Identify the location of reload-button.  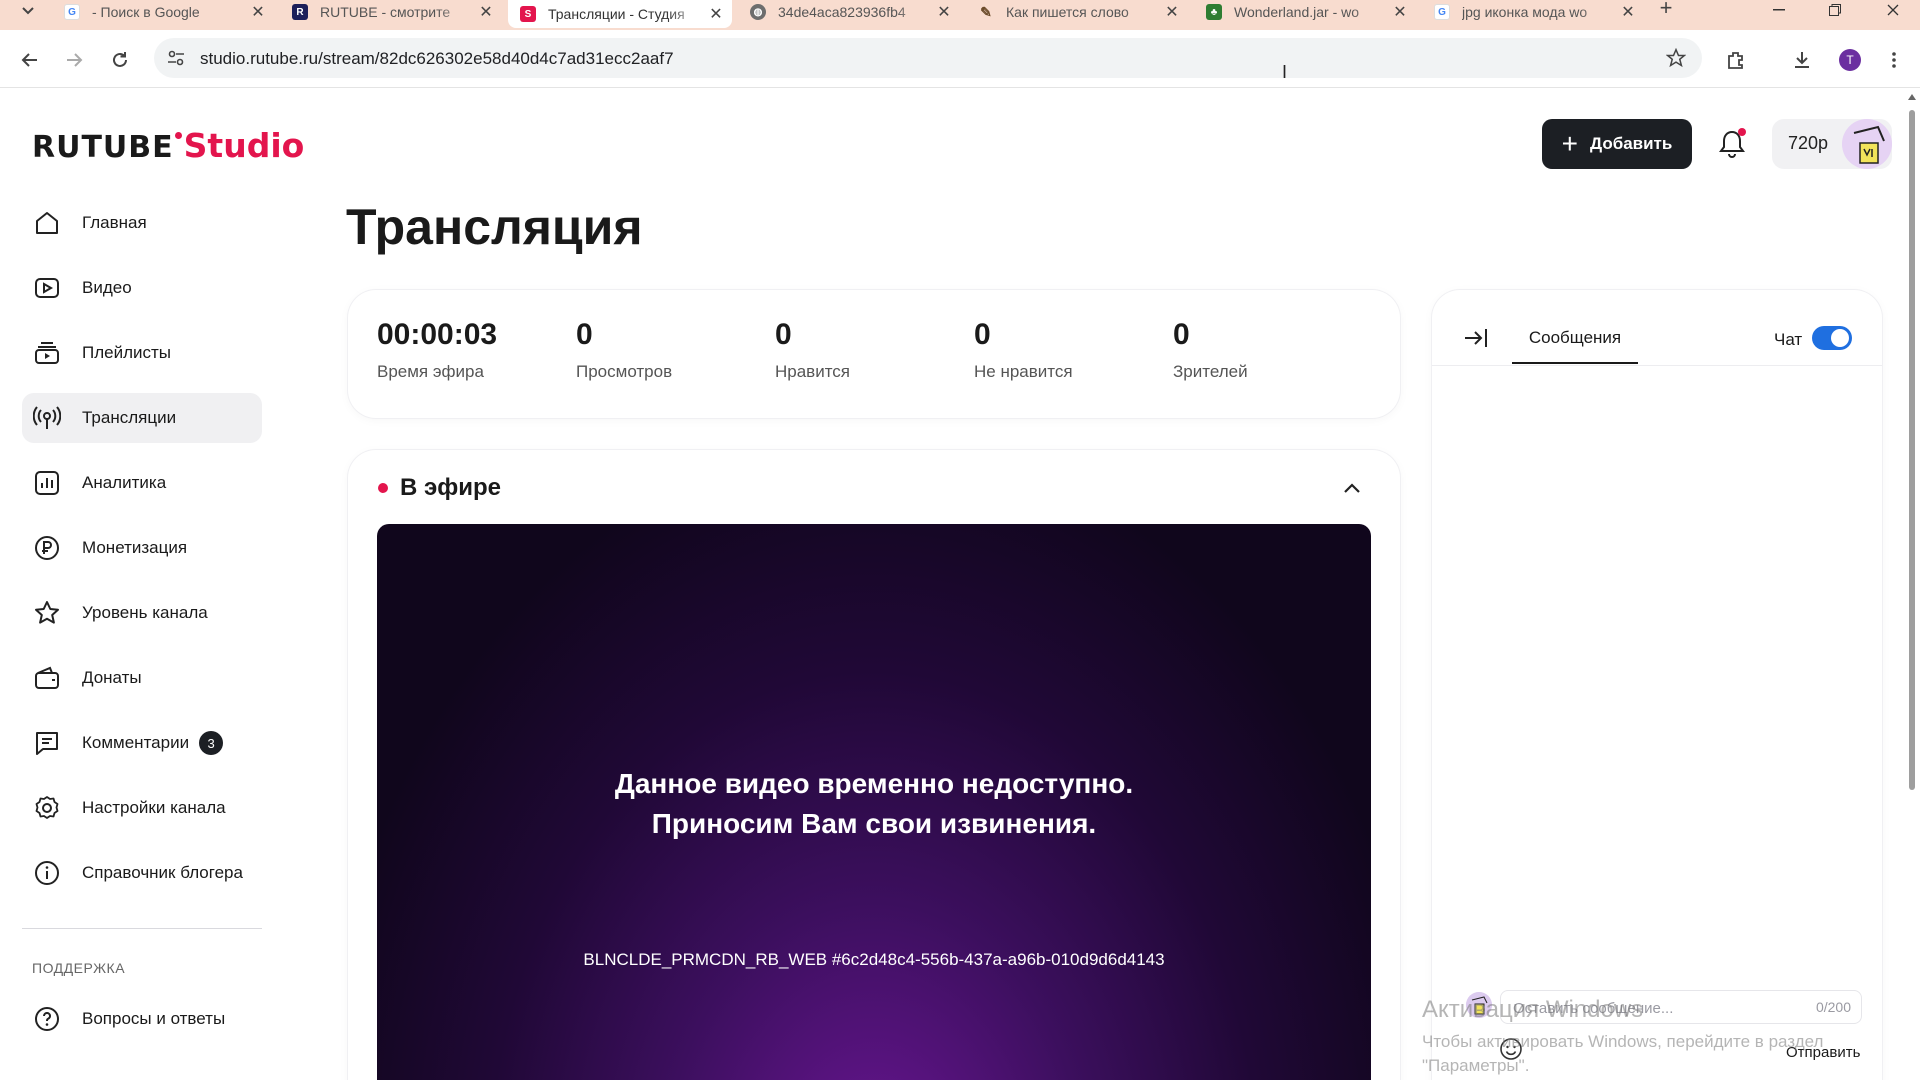
(120, 60).